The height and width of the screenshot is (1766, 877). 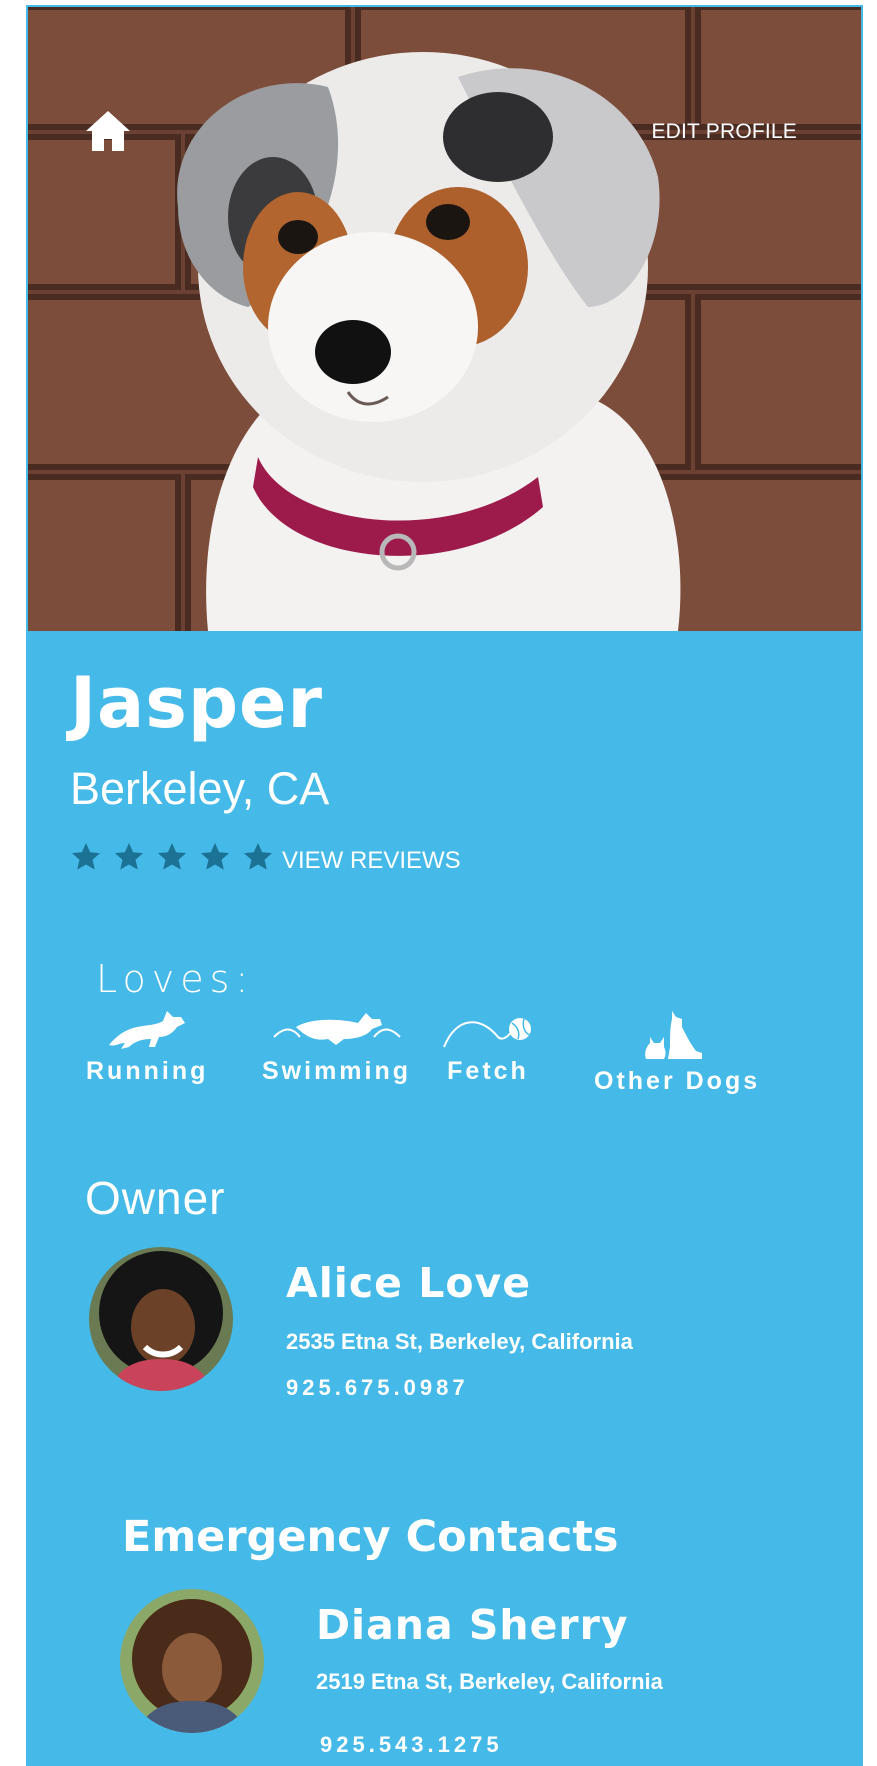 What do you see at coordinates (161, 1319) in the screenshot?
I see `owner-avatar` at bounding box center [161, 1319].